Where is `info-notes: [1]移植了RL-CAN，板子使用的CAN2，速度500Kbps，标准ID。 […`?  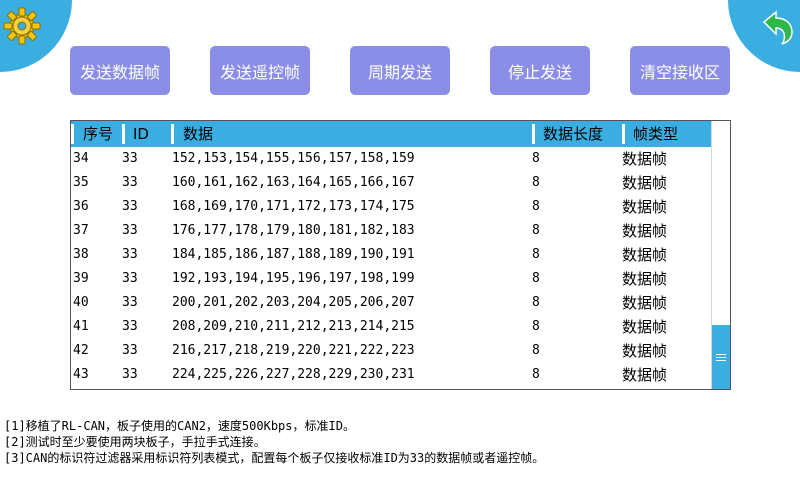 info-notes: [1]移植了RL-CAN，板子使用的CAN2，速度500Kbps，标准ID。 [… is located at coordinates (400, 442).